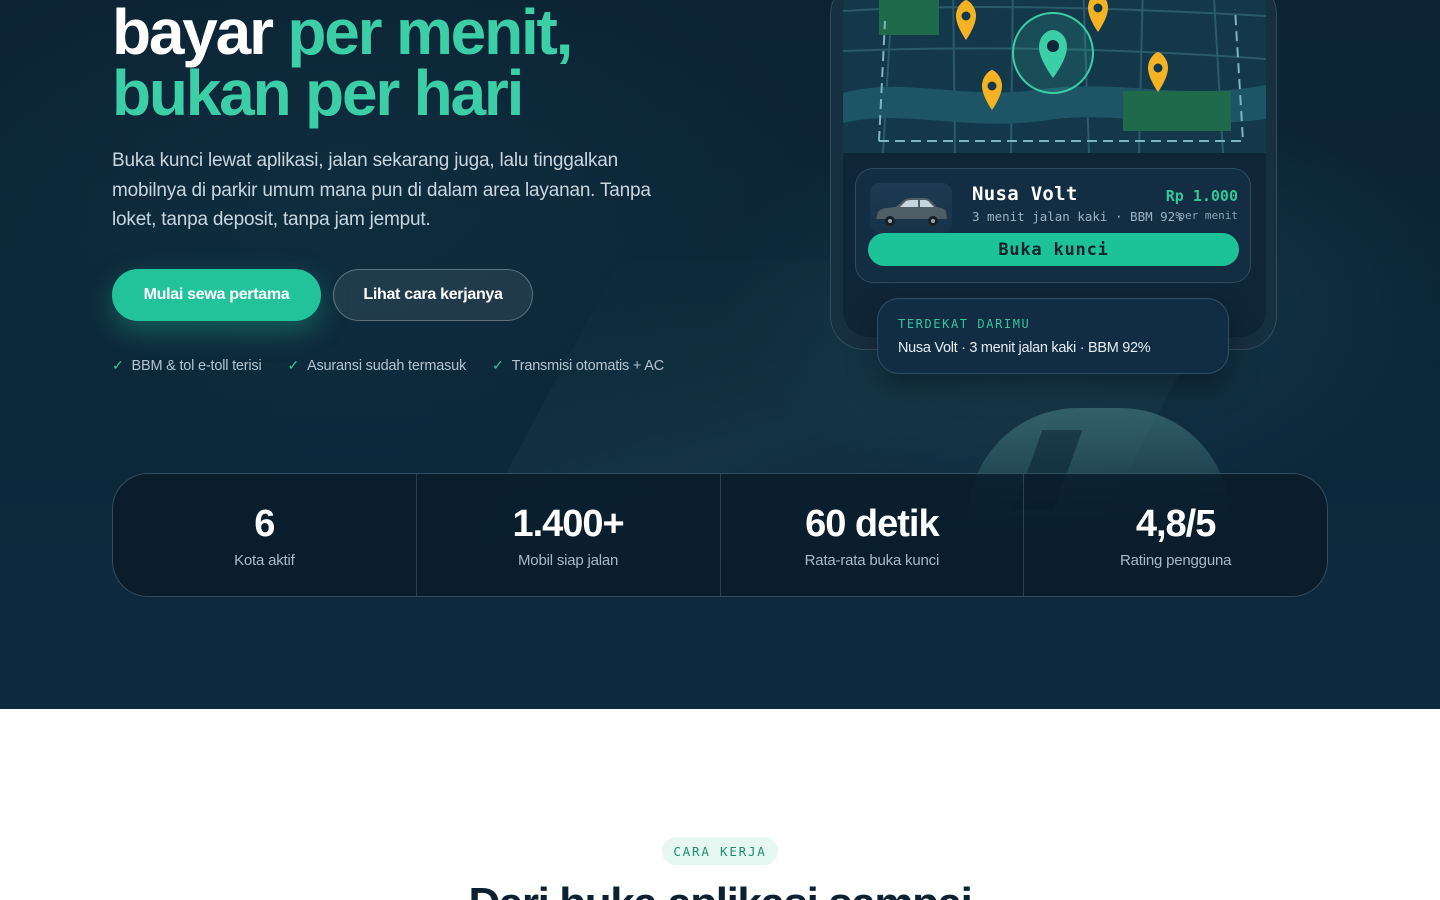  I want to click on map-pin-layer, so click(1062, 55).